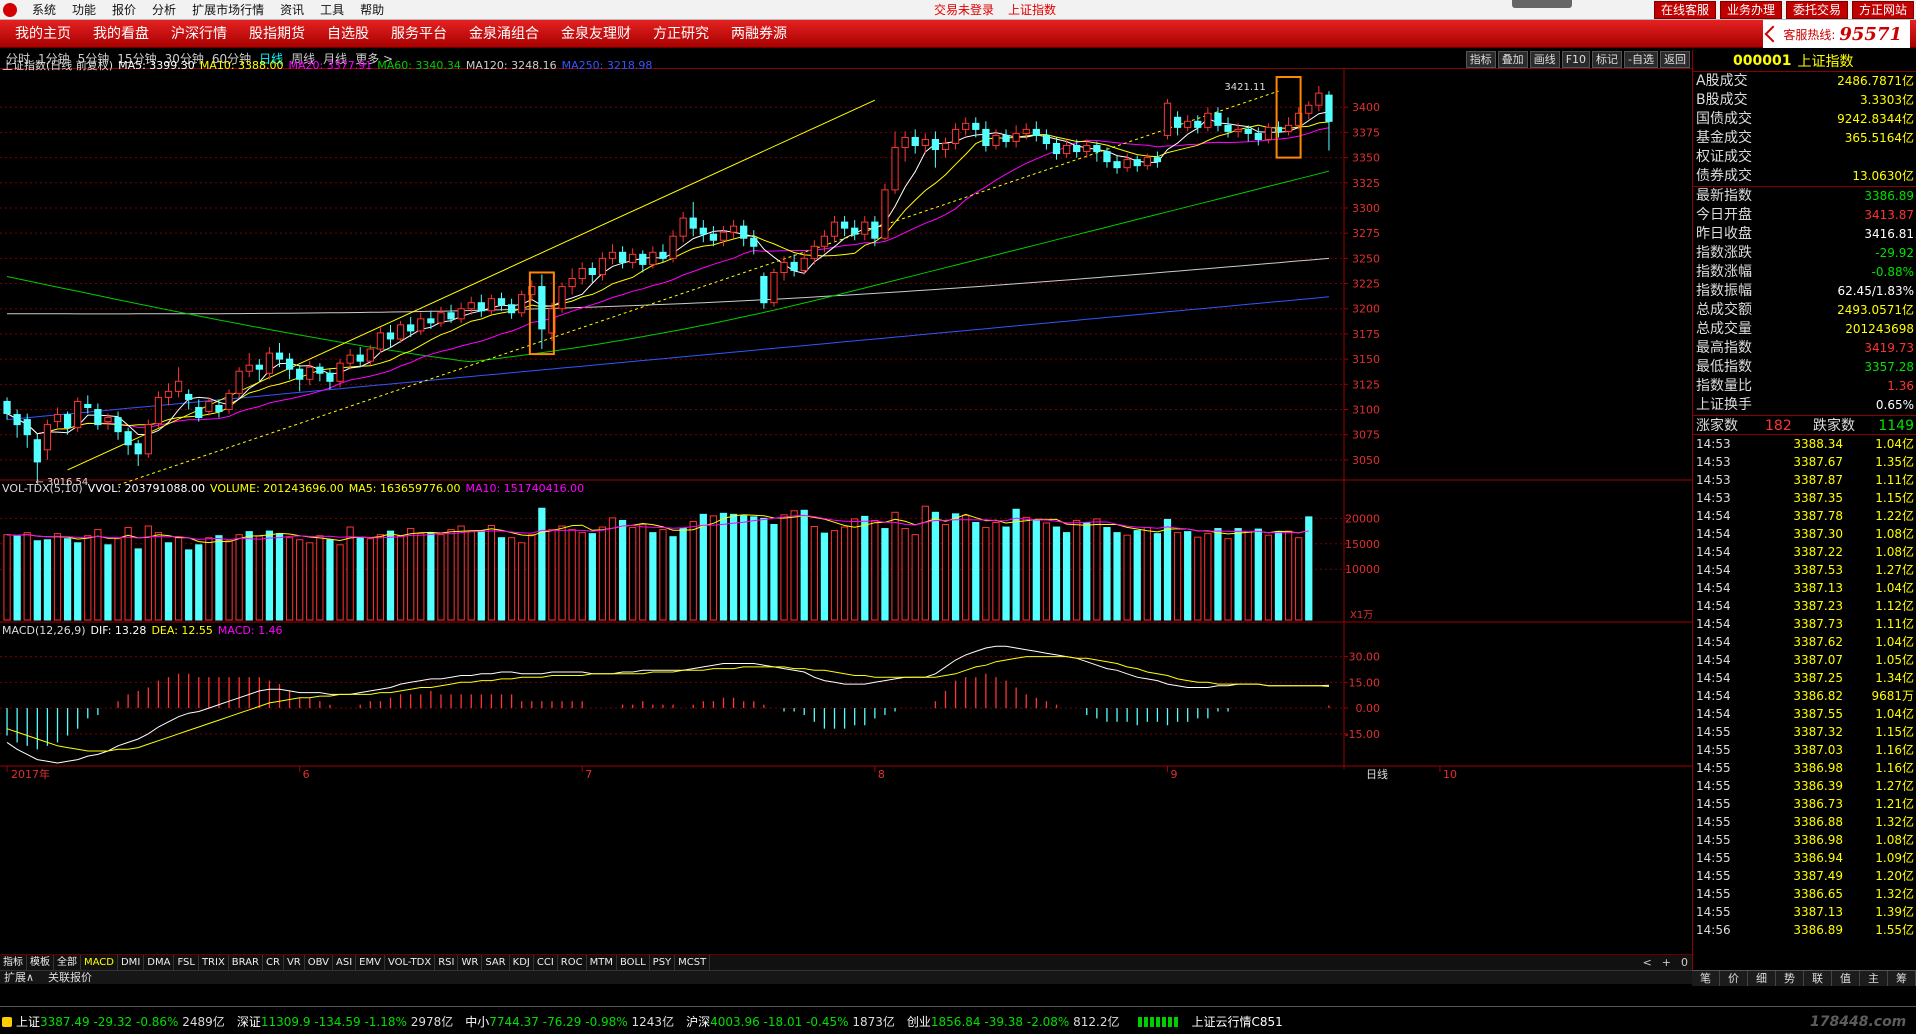  Describe the element at coordinates (1607, 59) in the screenshot. I see `tool-button-4: 标记` at that location.